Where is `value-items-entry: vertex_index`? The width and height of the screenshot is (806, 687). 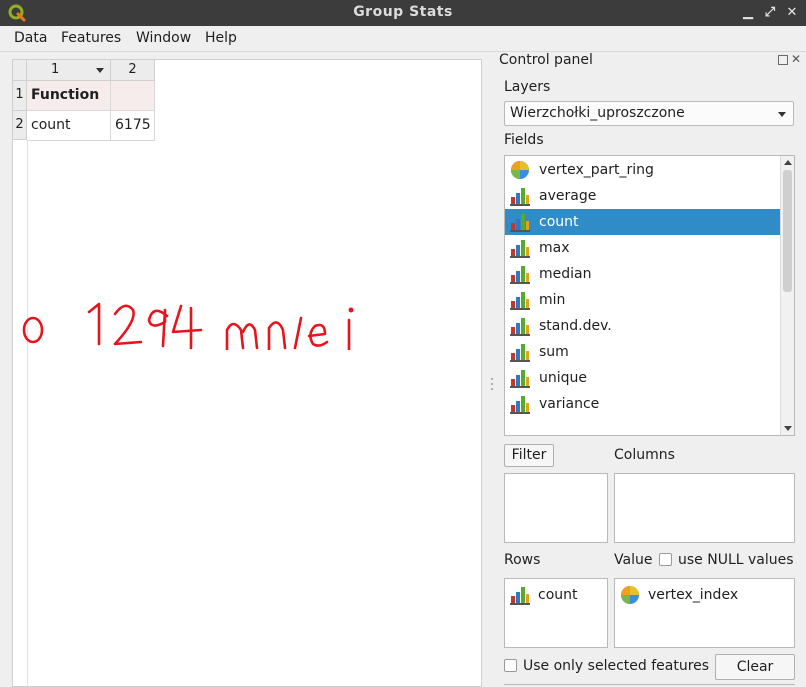
value-items-entry: vertex_index is located at coordinates (676, 595).